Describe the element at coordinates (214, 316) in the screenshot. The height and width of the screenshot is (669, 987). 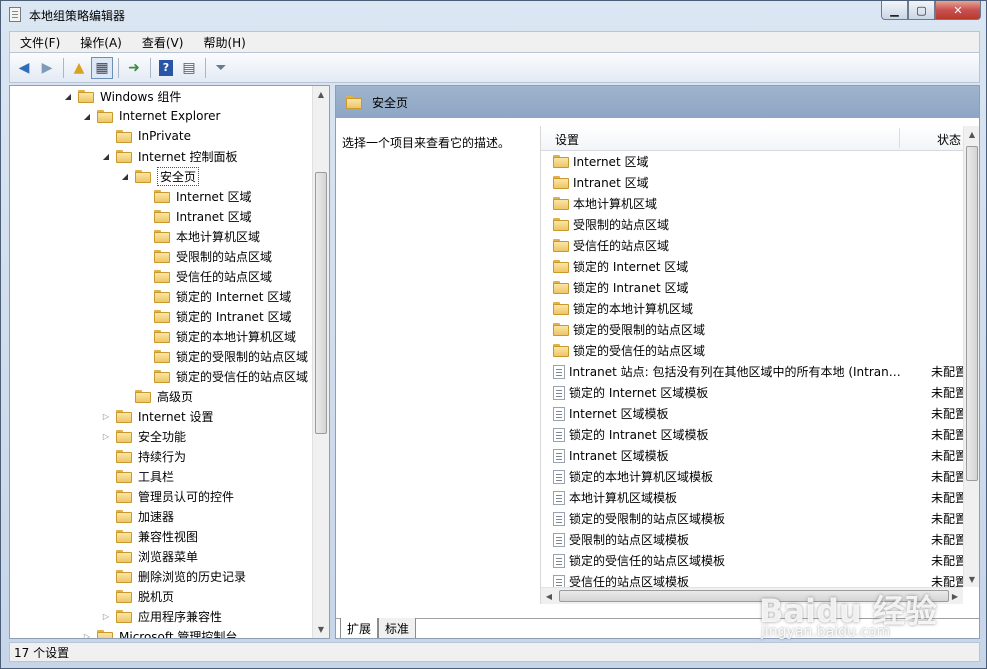
I see `tree-node: 锁定的 Intranet 区域` at that location.